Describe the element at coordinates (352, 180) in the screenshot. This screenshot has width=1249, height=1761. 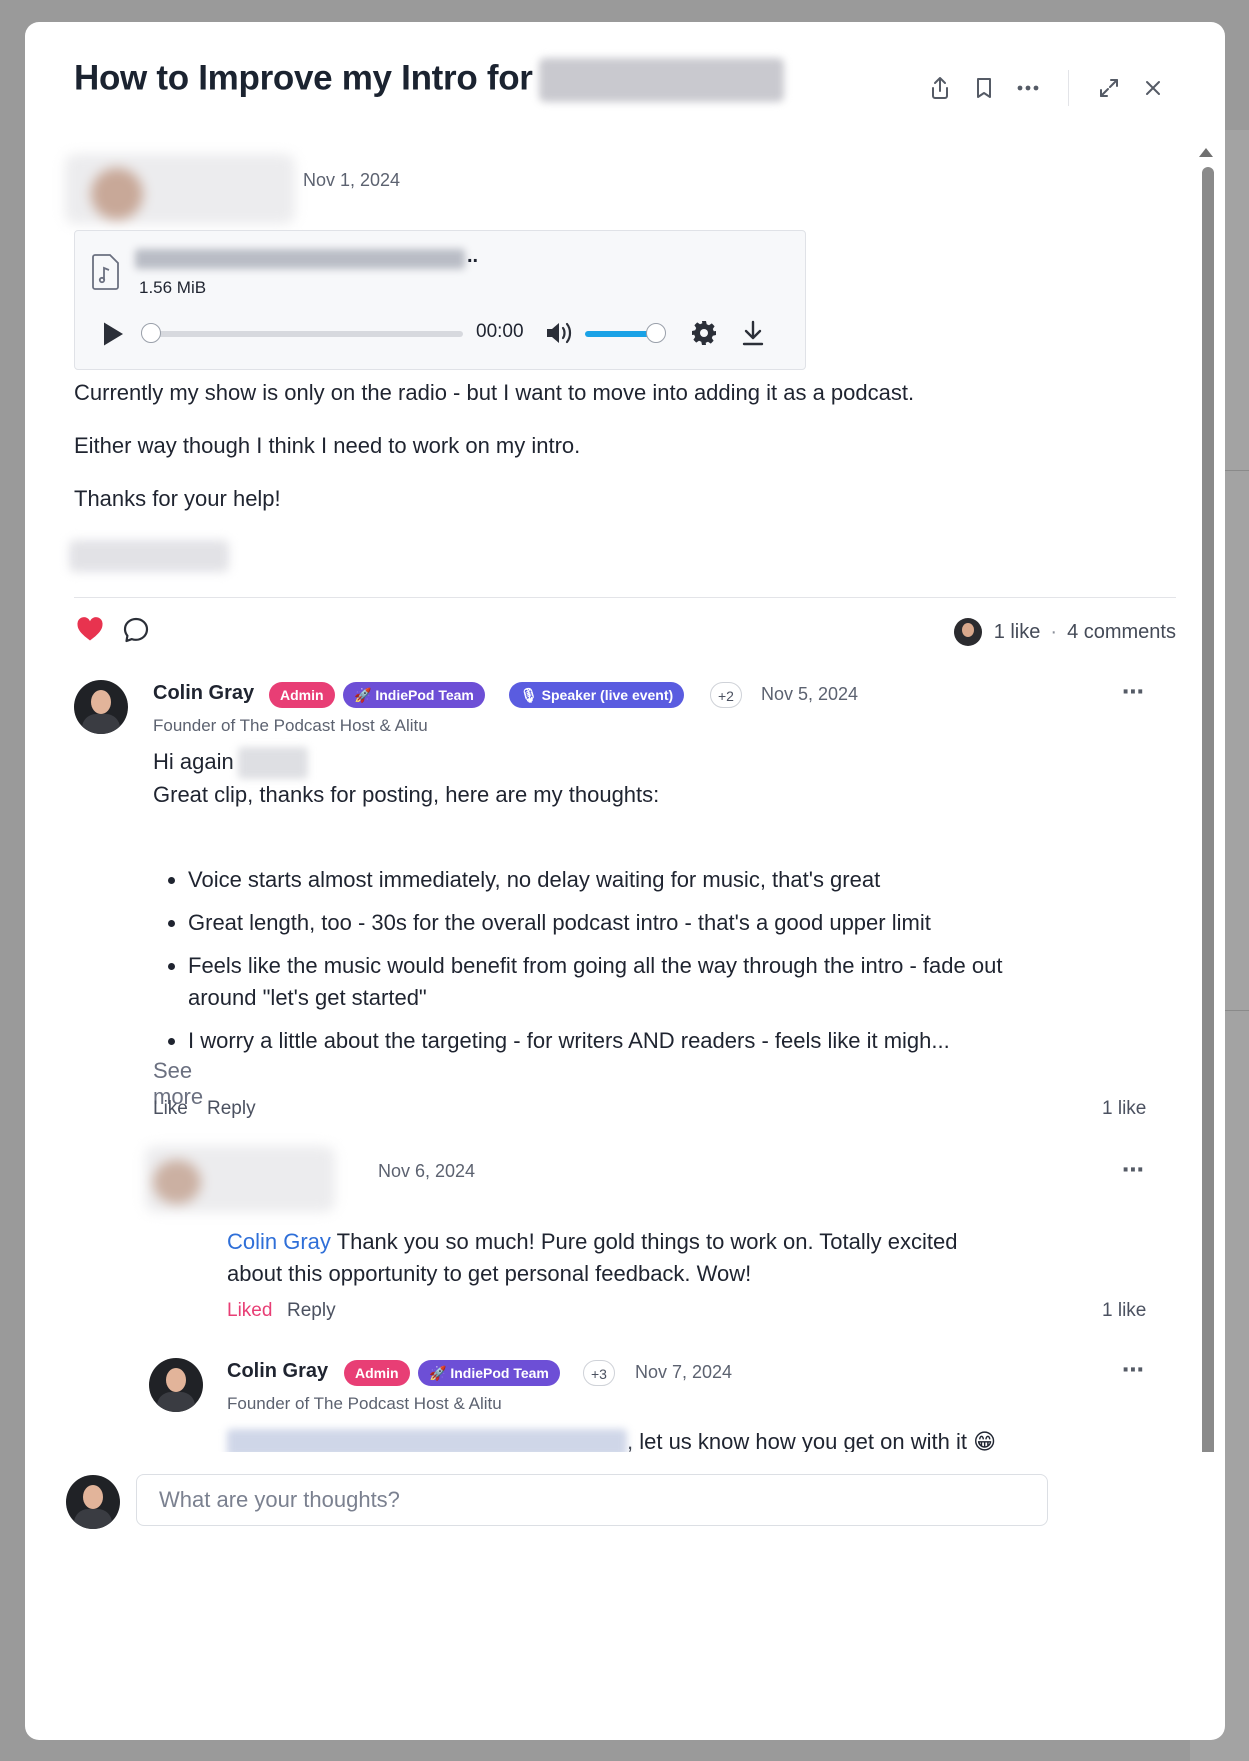
I see `post-date: Nov 1, 2024` at that location.